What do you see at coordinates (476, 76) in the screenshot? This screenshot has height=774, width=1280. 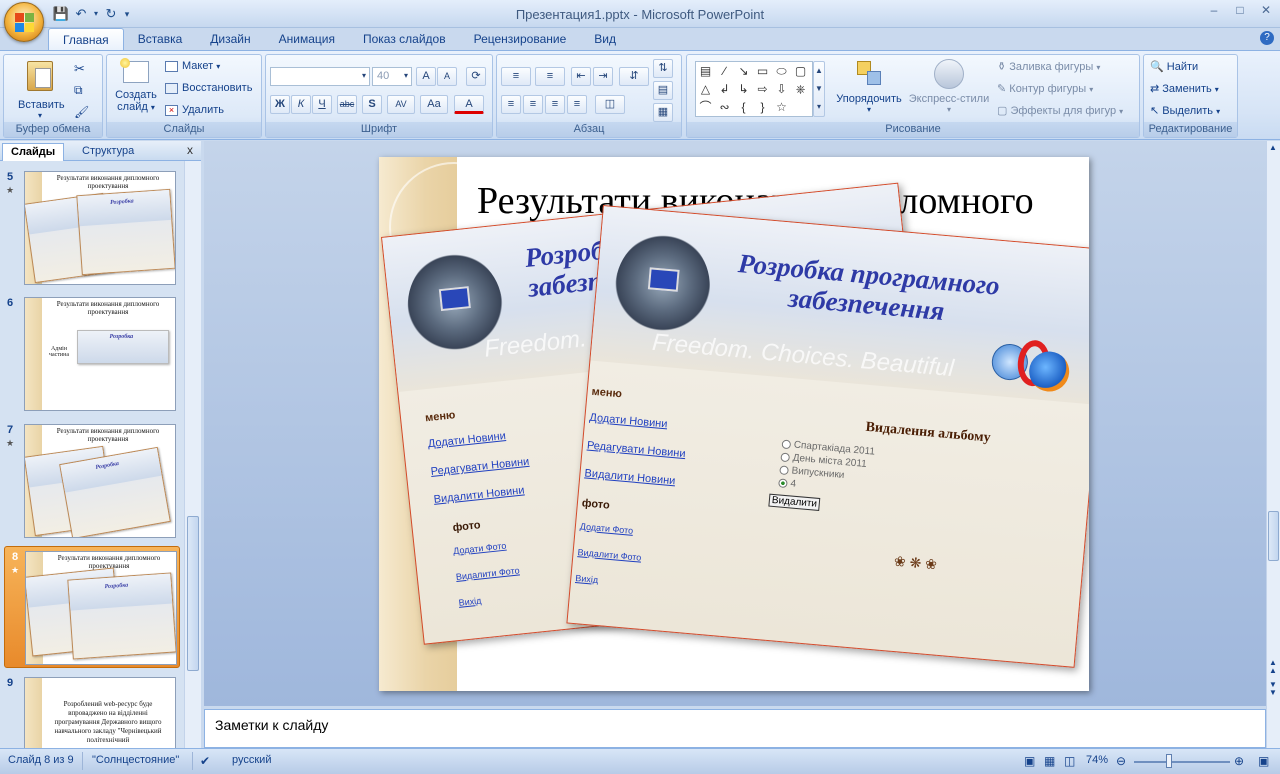 I see `clear-format-icon: ⟳` at bounding box center [476, 76].